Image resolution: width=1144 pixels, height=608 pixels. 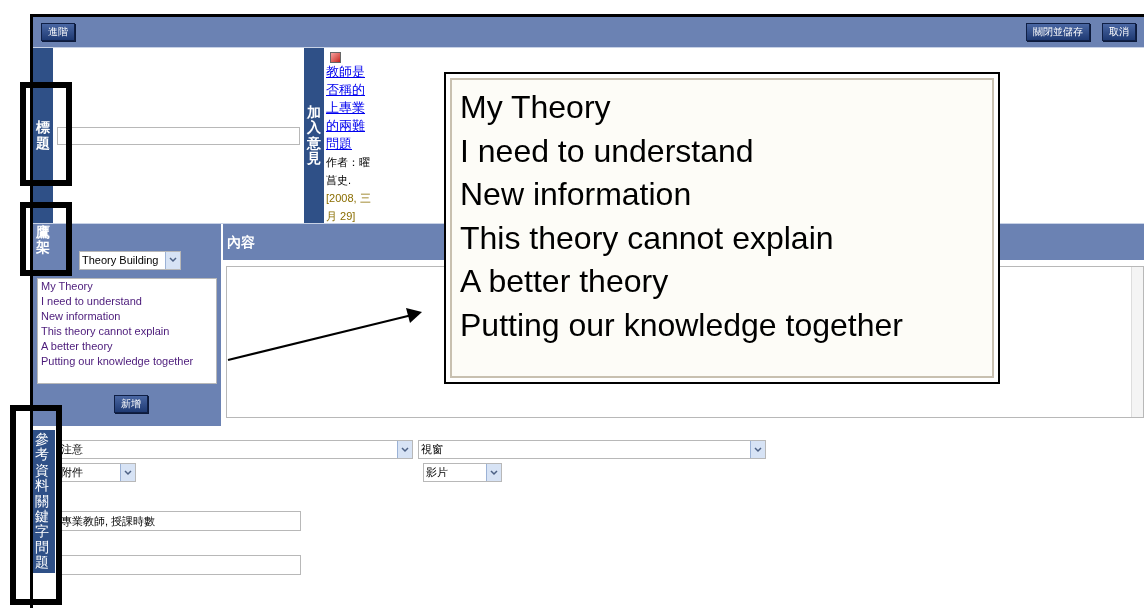 What do you see at coordinates (348, 171) in the screenshot?
I see `author-text: 作者：曜菖史.` at bounding box center [348, 171].